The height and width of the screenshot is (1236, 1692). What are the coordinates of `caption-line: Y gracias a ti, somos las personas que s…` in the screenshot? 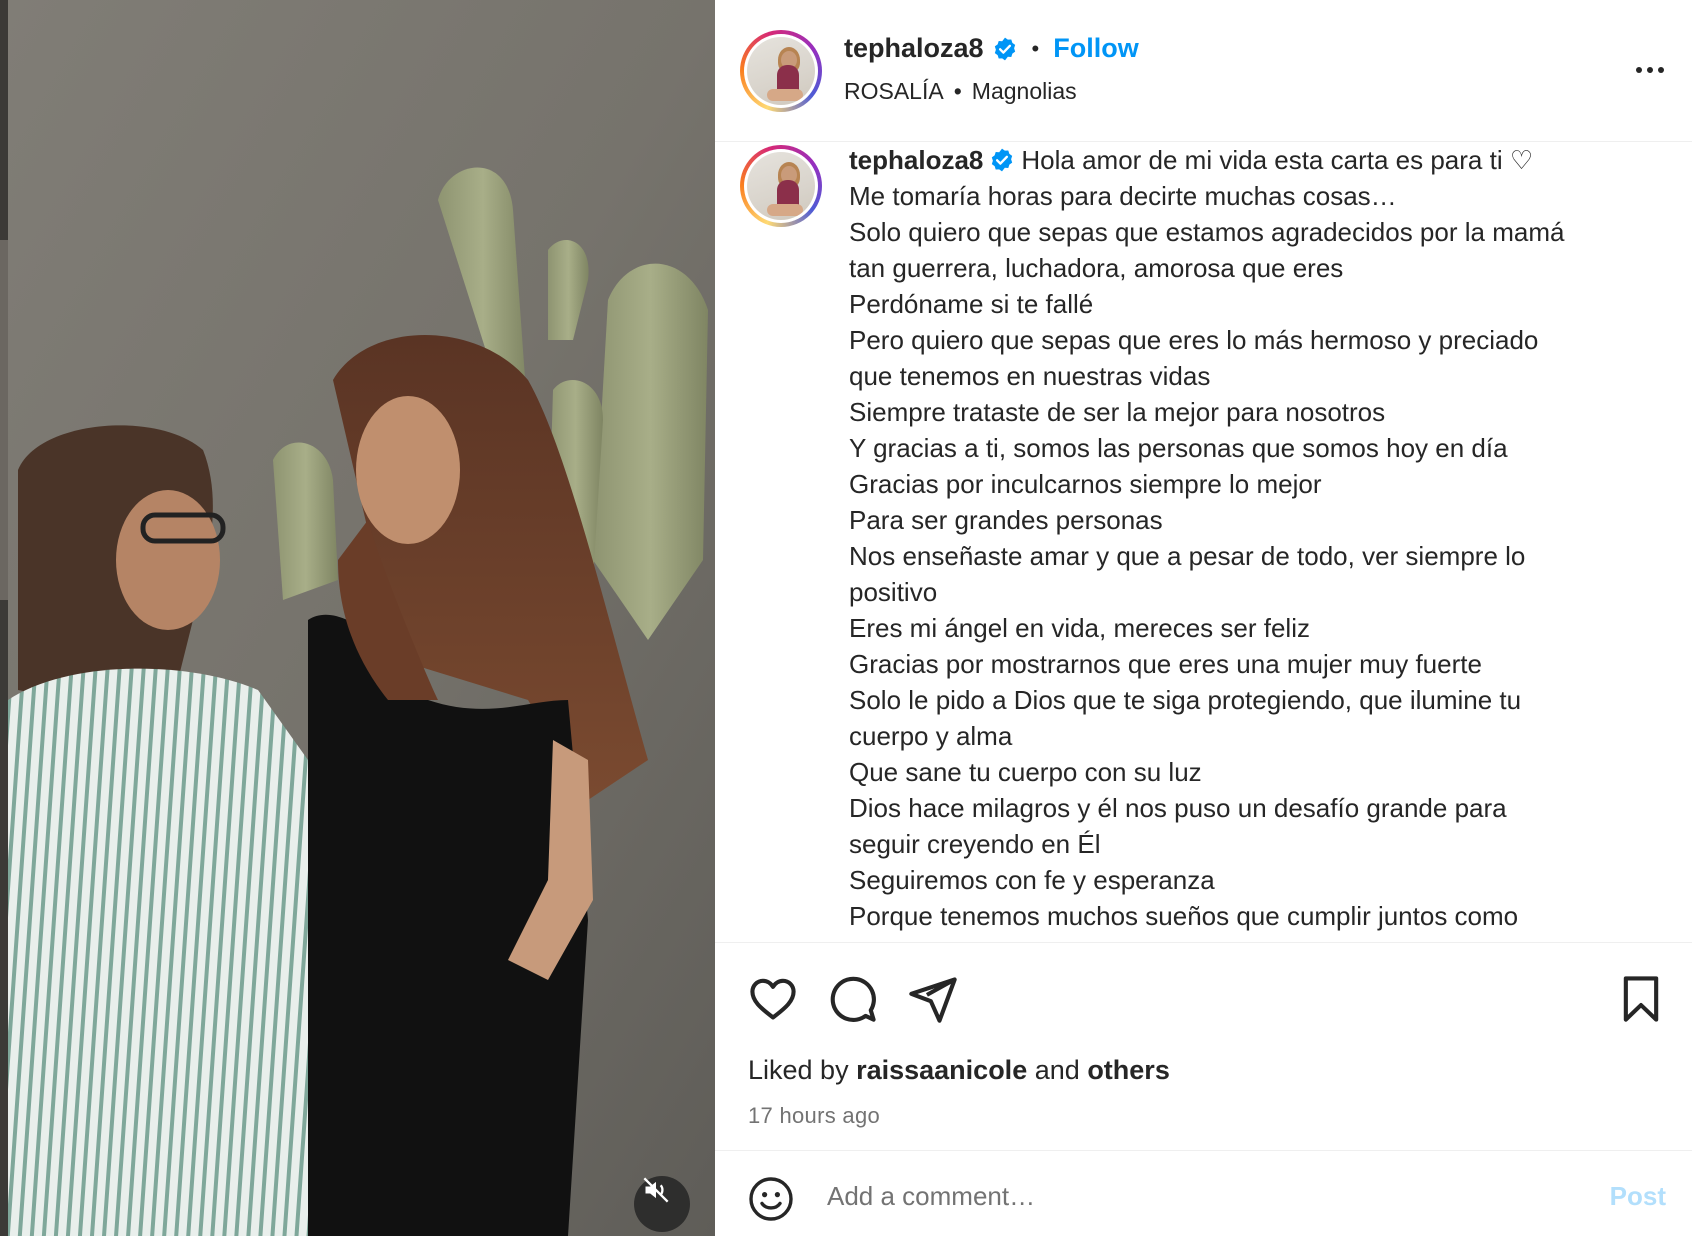 It's located at (1178, 448).